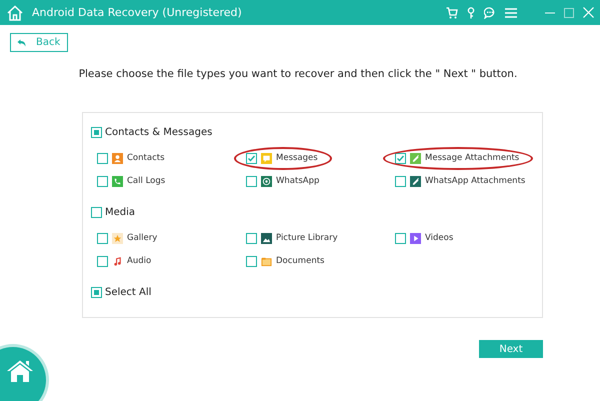 The image size is (600, 401). What do you see at coordinates (307, 238) in the screenshot?
I see `file-type-label: Picture Library` at bounding box center [307, 238].